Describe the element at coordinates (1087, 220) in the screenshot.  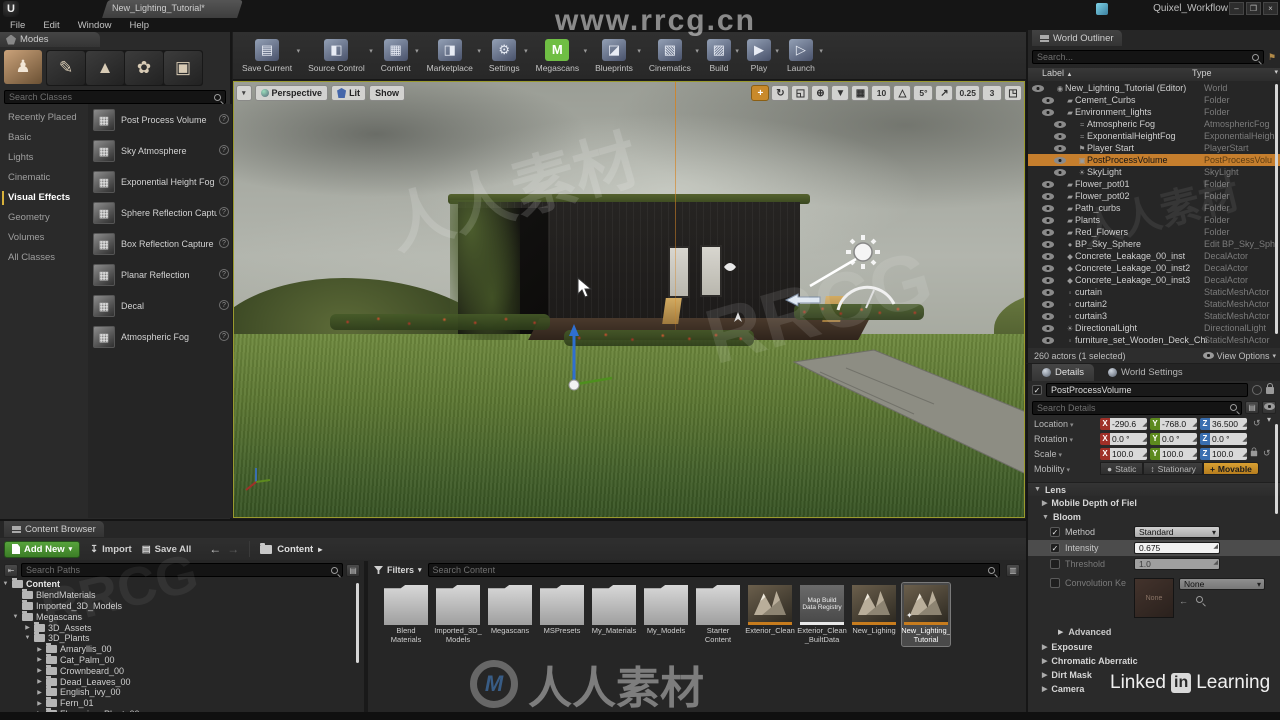
I see `actor-label: Plants` at that location.